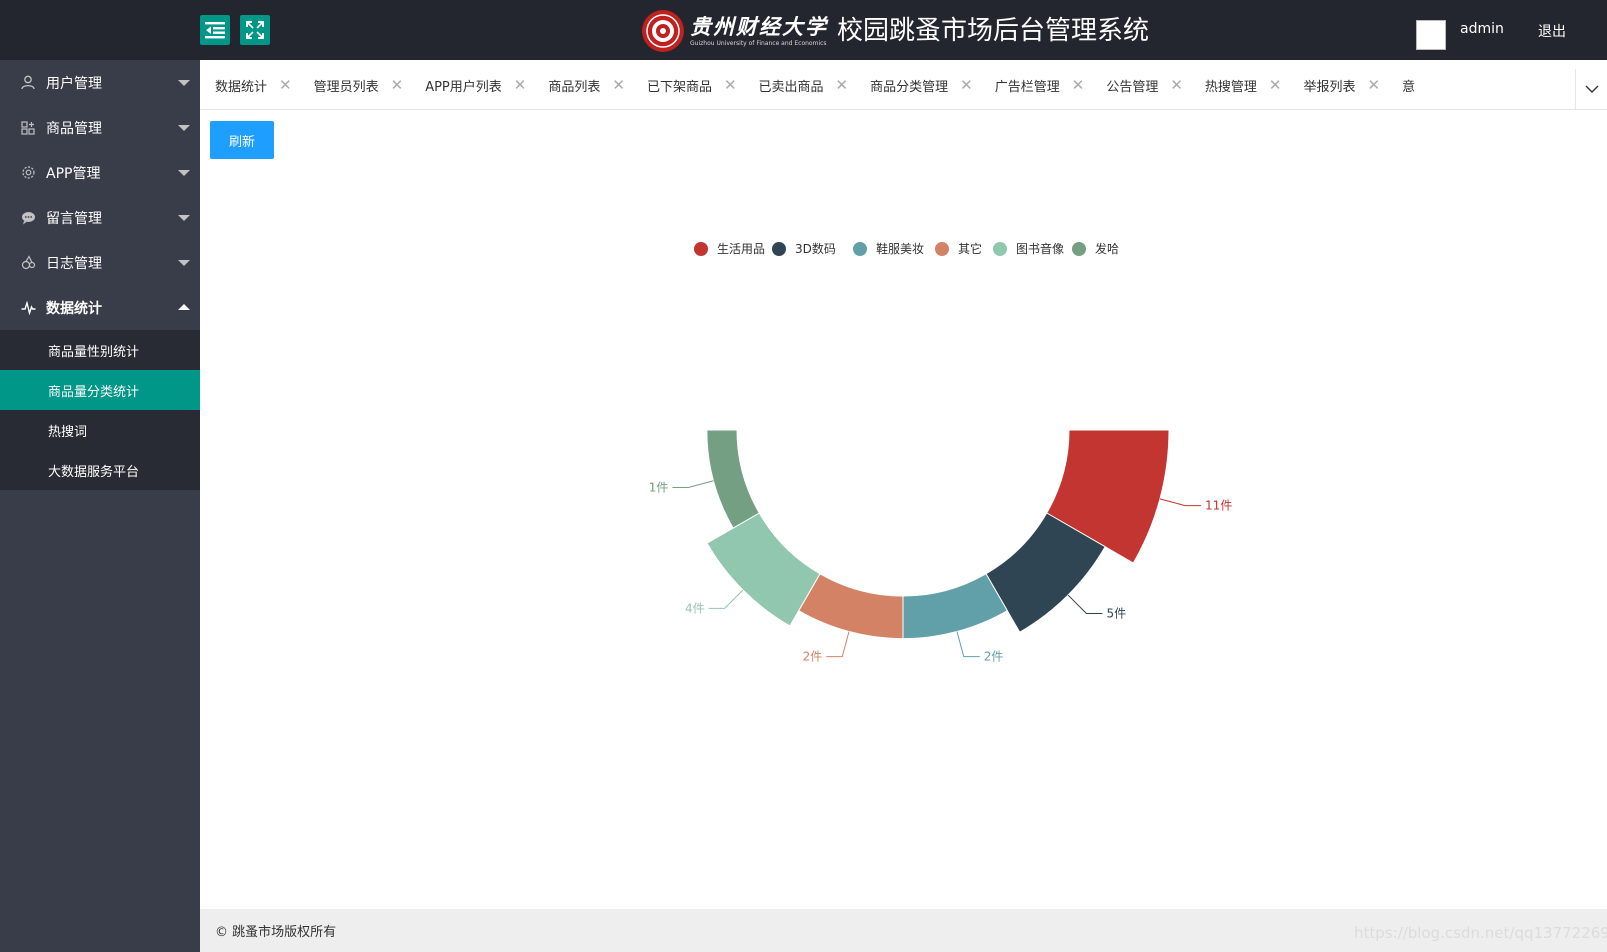 This screenshot has height=952, width=1607. Describe the element at coordinates (276, 932) in the screenshot. I see `copyright-text: © 跳蚤市场版权所有` at that location.